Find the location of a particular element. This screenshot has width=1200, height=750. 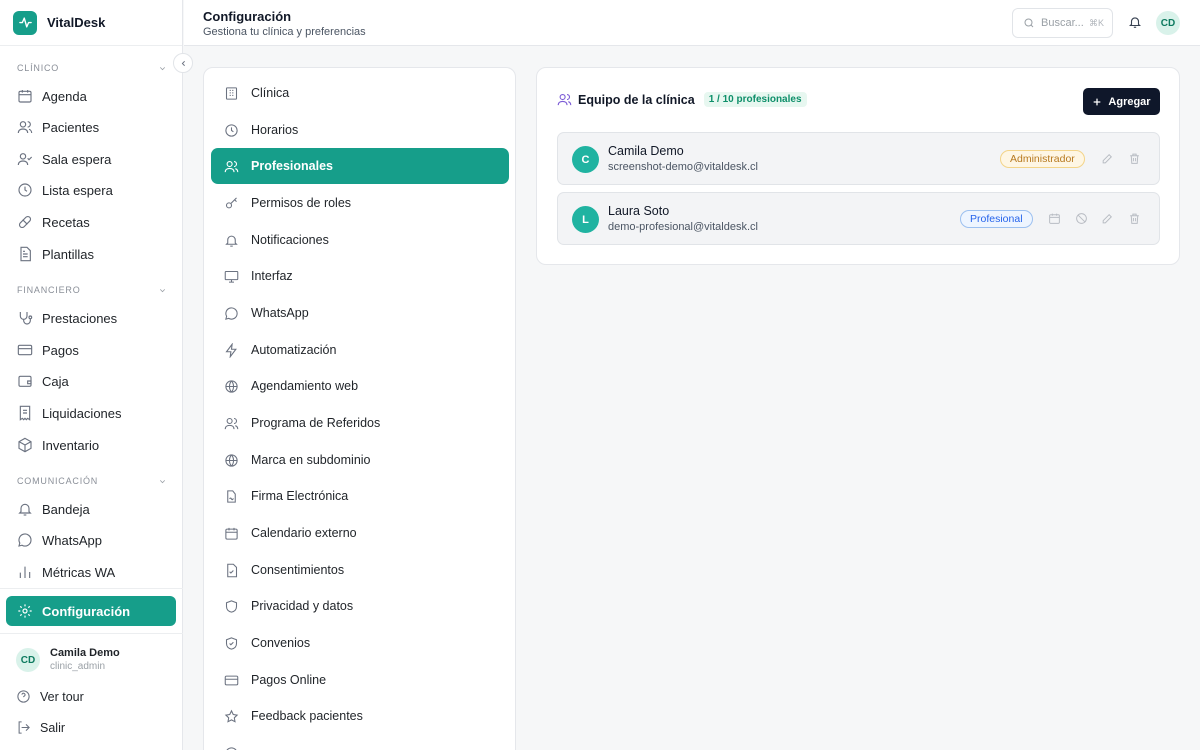

pill-icon is located at coordinates (25, 222).